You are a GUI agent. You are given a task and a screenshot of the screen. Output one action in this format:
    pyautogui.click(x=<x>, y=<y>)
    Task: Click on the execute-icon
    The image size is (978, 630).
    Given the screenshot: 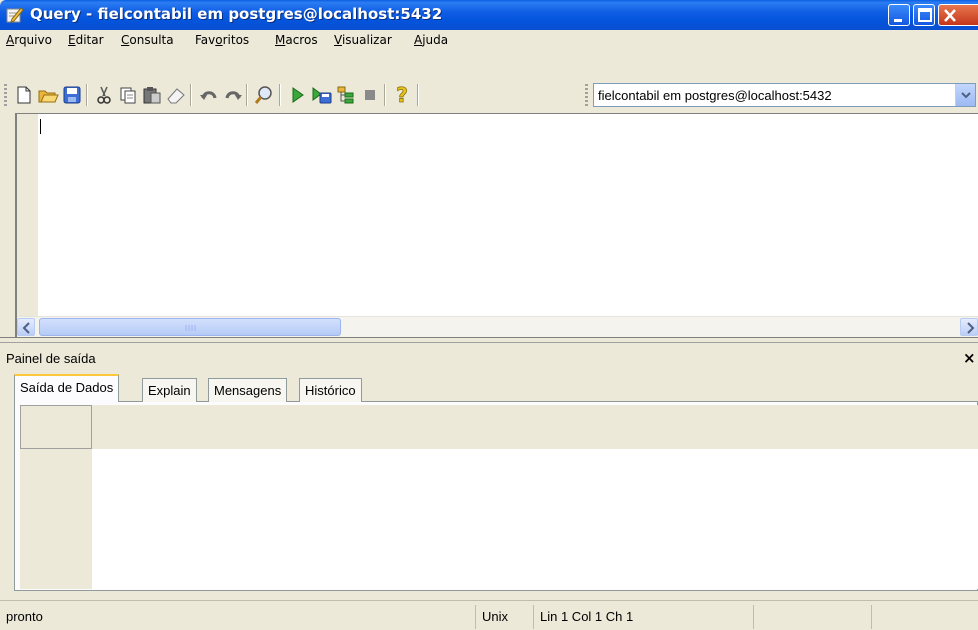 What is the action you would take?
    pyautogui.click(x=298, y=95)
    